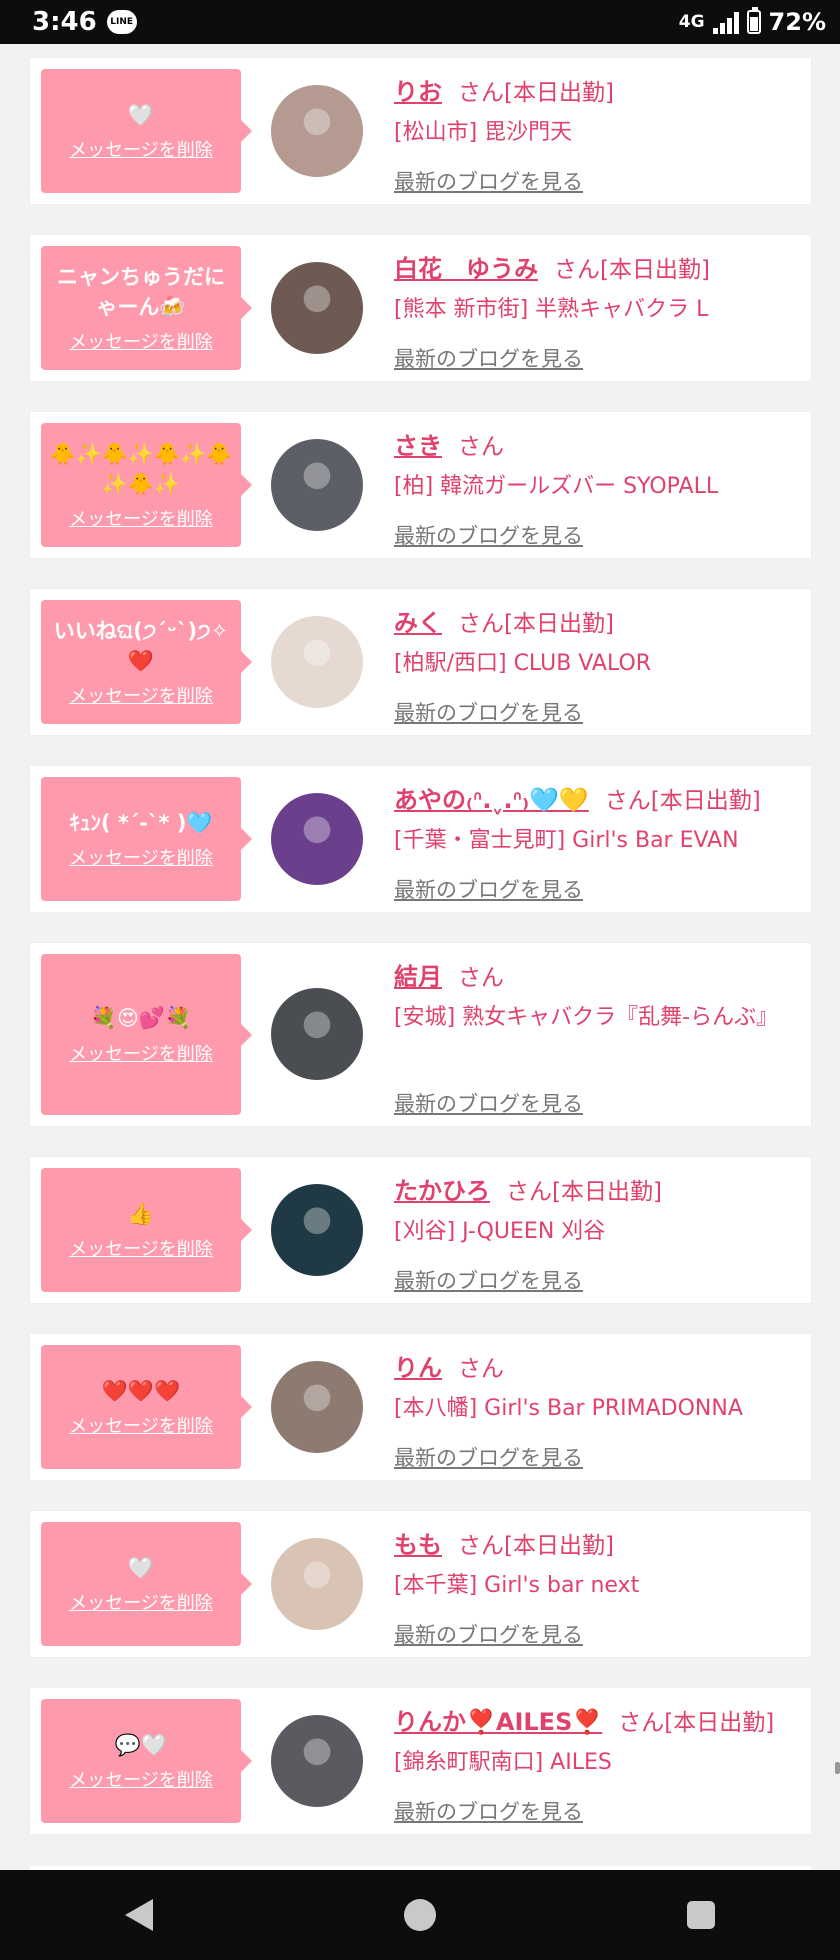 Image resolution: width=840 pixels, height=1960 pixels. I want to click on shop-label: [錦糸町駅南口] AILES, so click(503, 1762).